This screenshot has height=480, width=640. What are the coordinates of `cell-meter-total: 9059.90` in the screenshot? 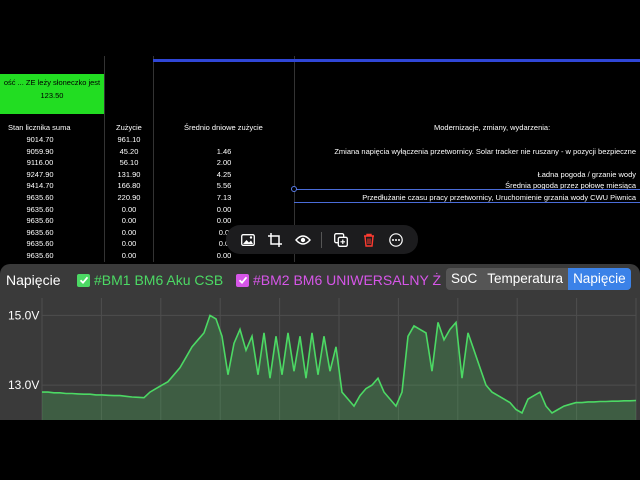 It's located at (40, 151).